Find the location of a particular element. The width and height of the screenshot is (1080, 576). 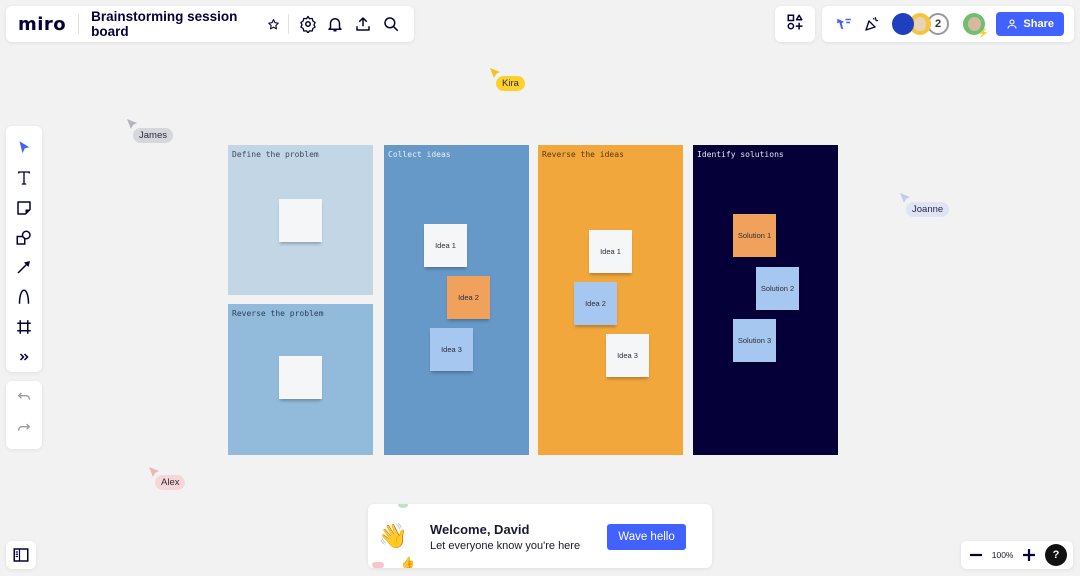

minus-icon is located at coordinates (976, 555).